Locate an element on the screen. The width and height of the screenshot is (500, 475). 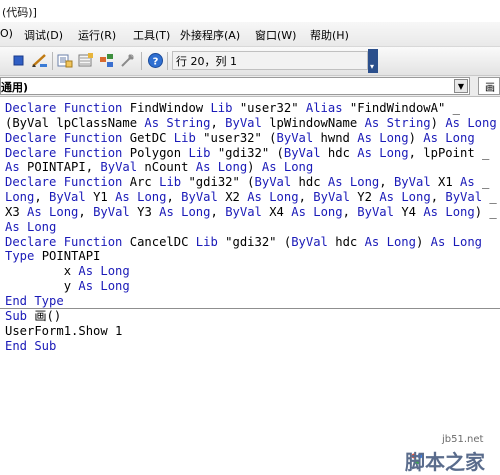
toolbox-icon is located at coordinates (127, 60).